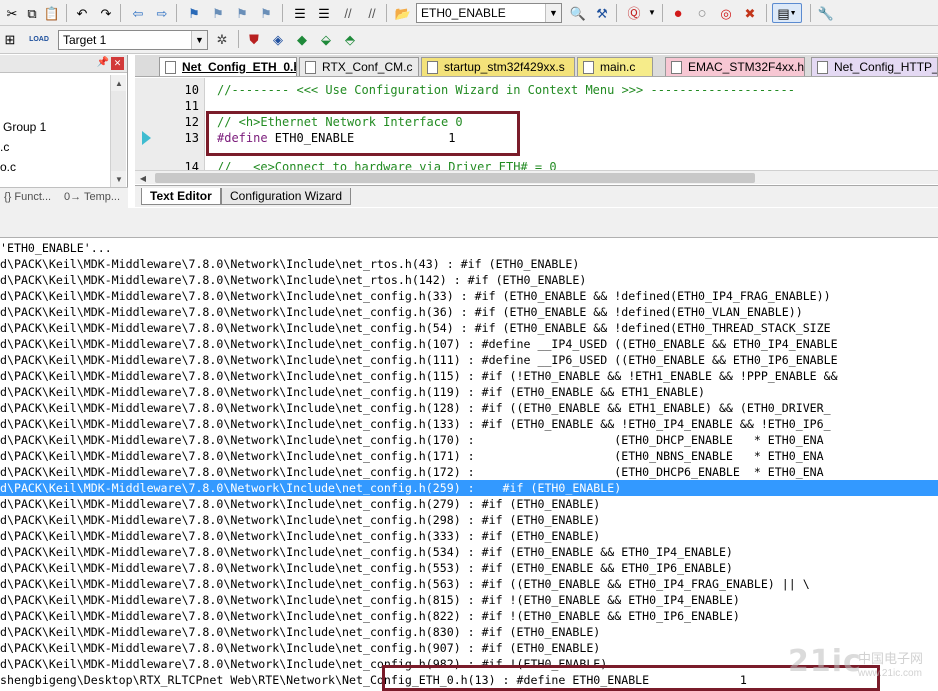 Image resolution: width=938 pixels, height=691 pixels. Describe the element at coordinates (326, 39) in the screenshot. I see `pack-installer-icon: ⬙` at that location.